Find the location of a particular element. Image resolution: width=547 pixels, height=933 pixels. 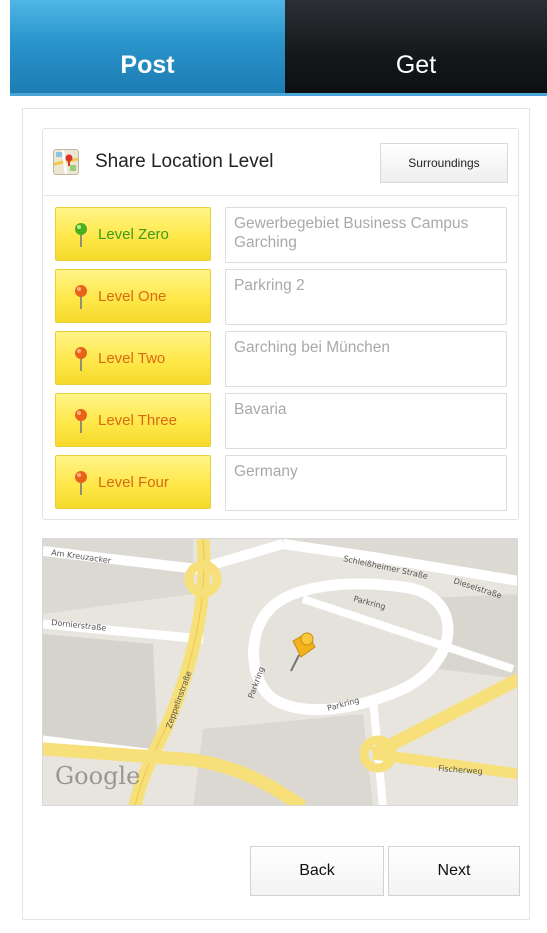

level-three-button: Level Three is located at coordinates (133, 420).